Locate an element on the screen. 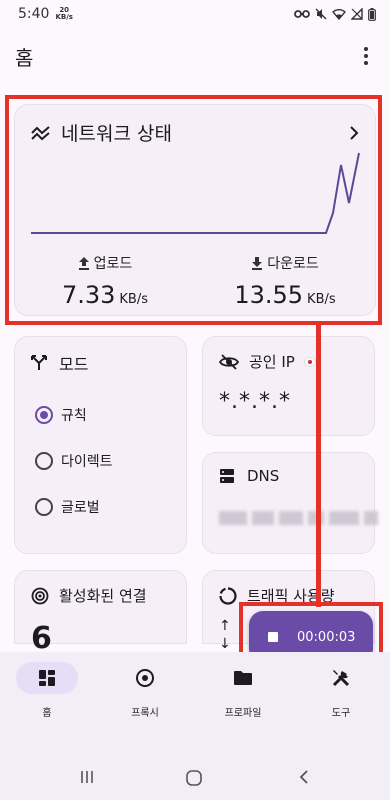 The width and height of the screenshot is (390, 800). network-stats: 업로드 7.33 KB/s 다운로드 13.55 KB/s is located at coordinates (195, 281).